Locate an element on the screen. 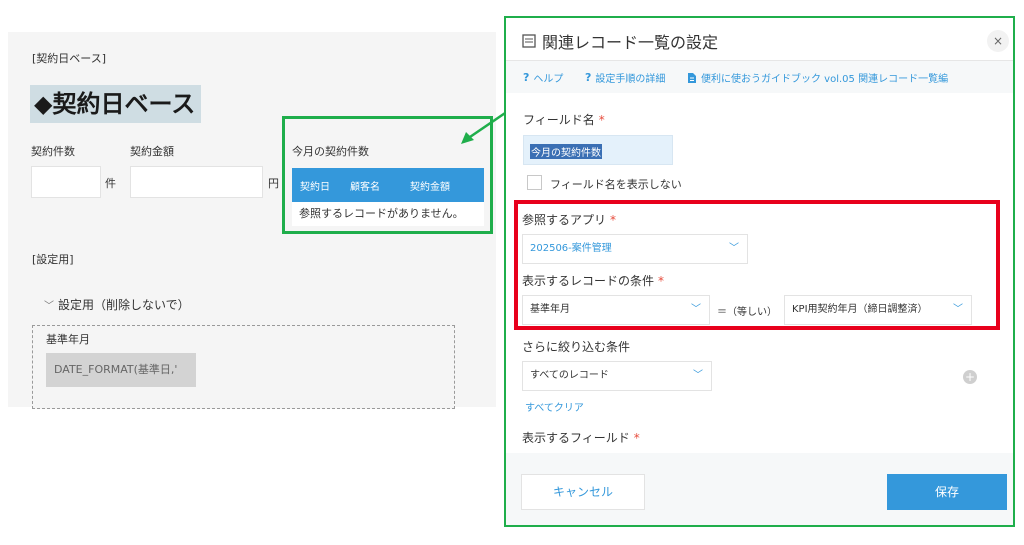  dialog-title: 関連レコード一覧の設定 is located at coordinates (620, 41).